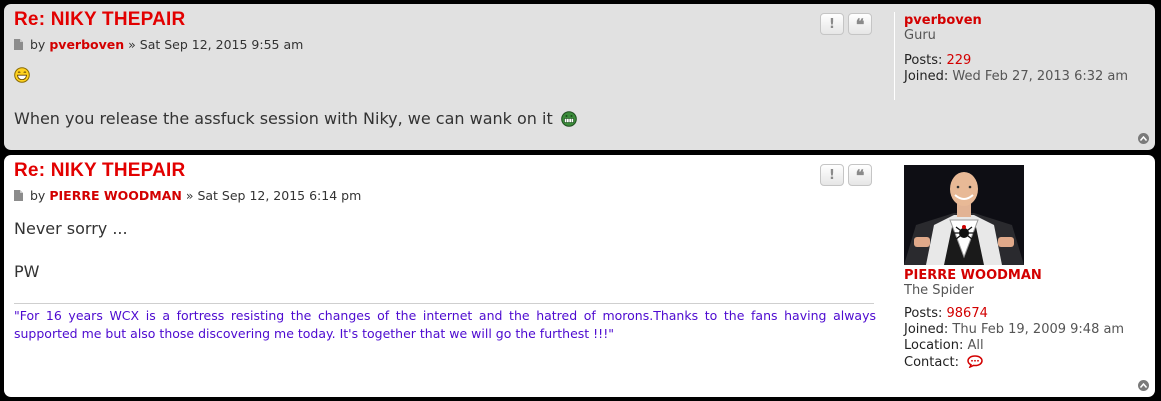  What do you see at coordinates (894, 56) in the screenshot?
I see `profile-divider` at bounding box center [894, 56].